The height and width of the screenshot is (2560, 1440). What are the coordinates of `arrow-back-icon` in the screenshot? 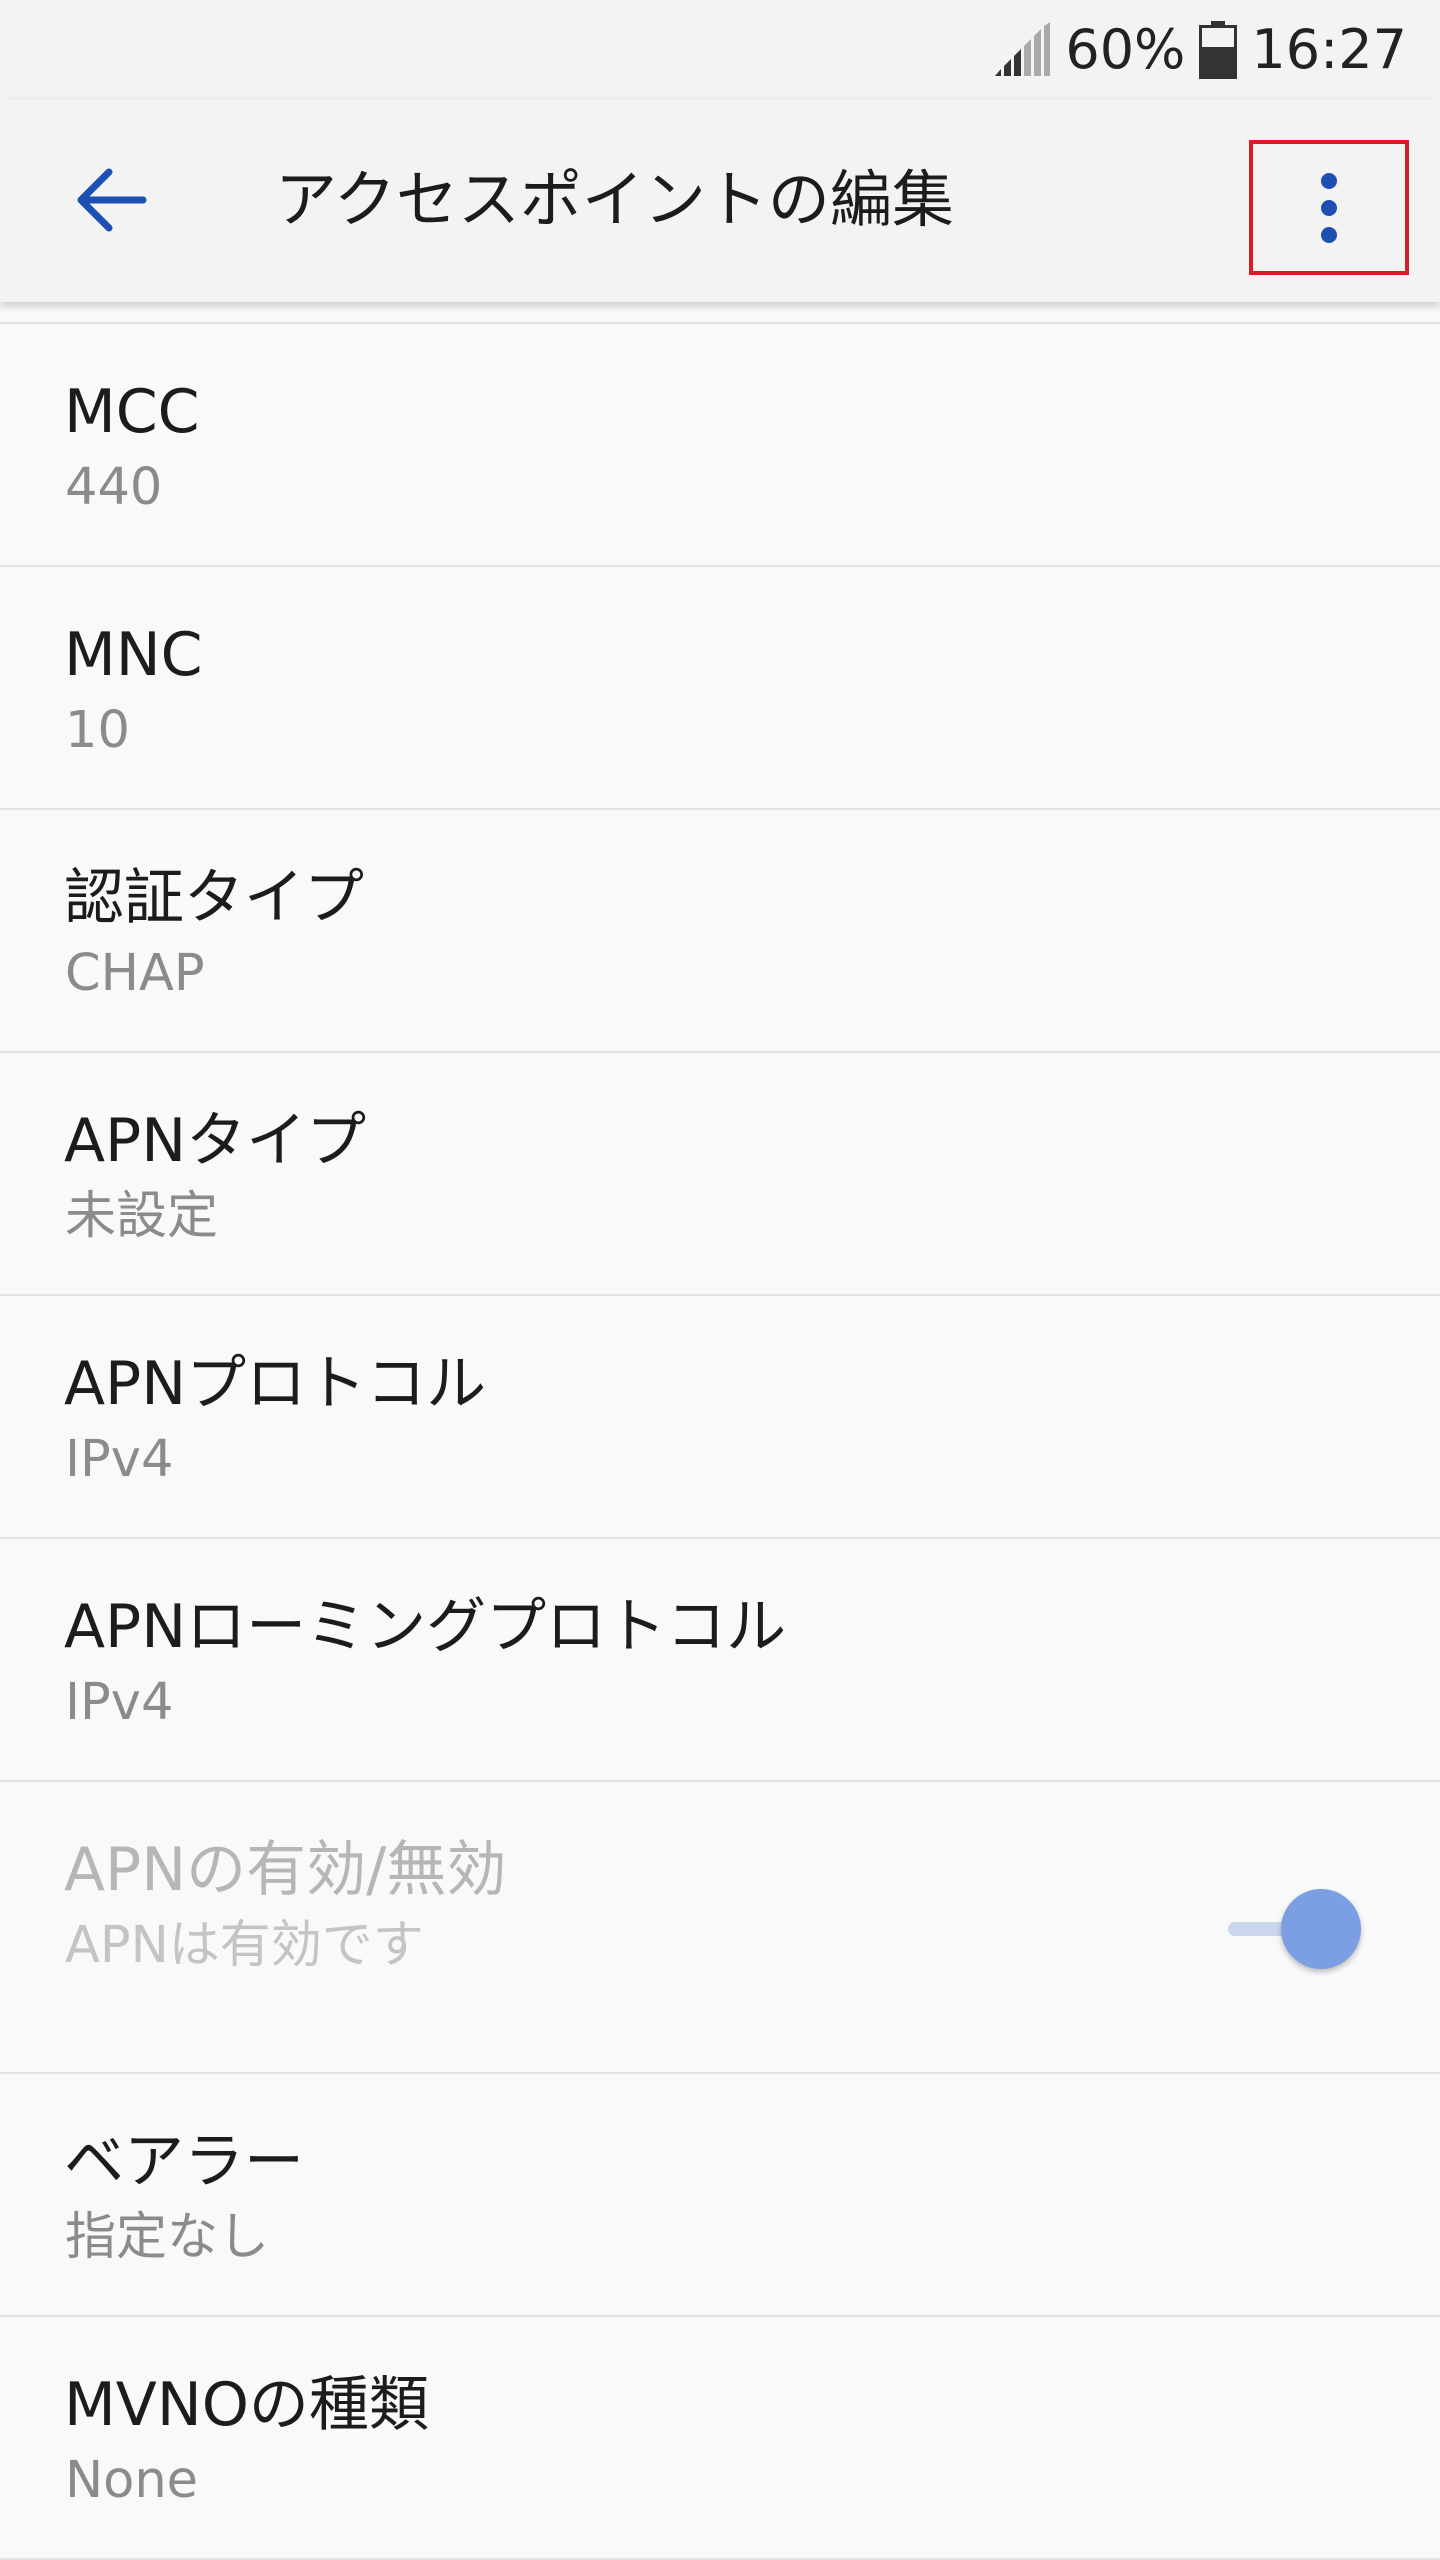 It's located at (112, 200).